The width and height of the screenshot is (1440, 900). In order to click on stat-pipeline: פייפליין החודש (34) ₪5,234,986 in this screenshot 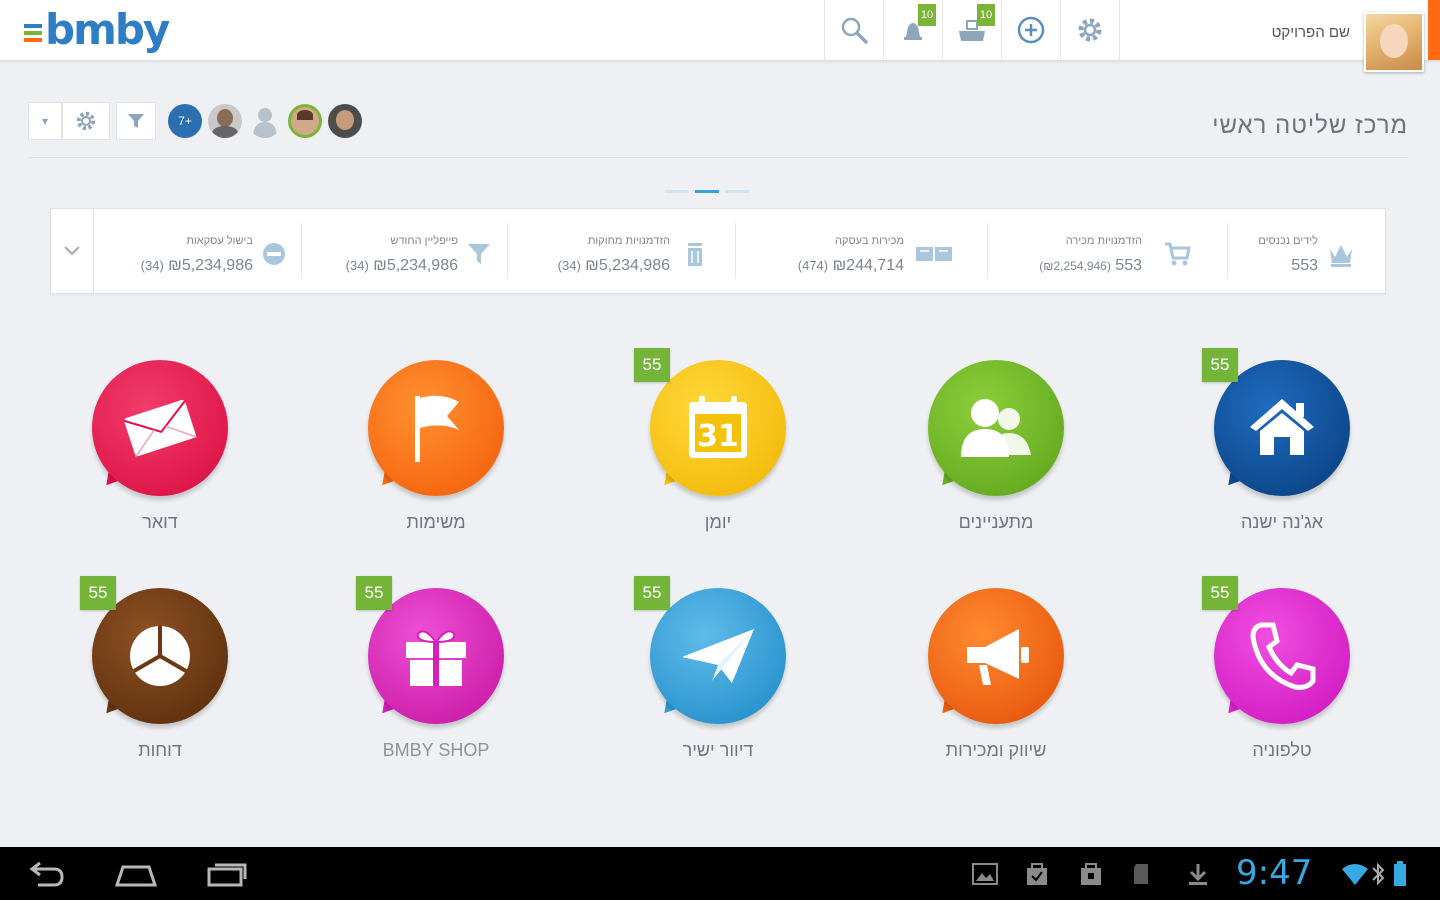, I will do `click(404, 251)`.